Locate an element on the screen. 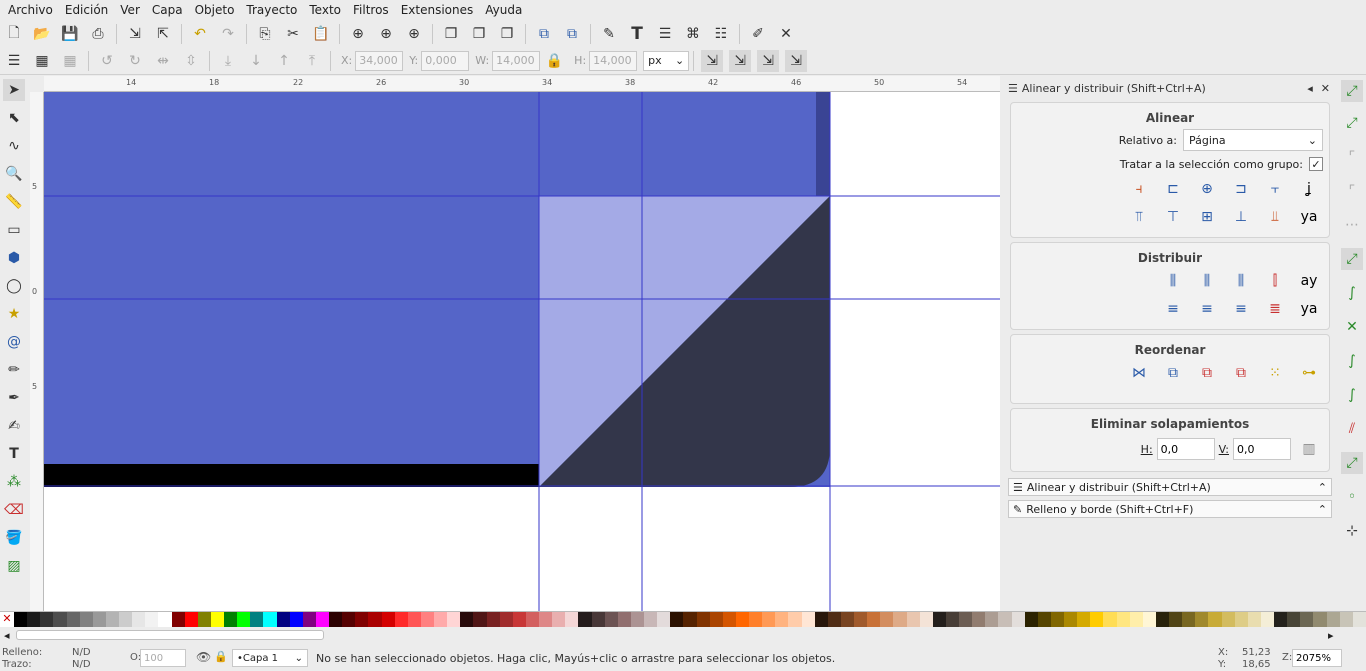 This screenshot has width=1366, height=671. eraser-tool-icon: ⌫ is located at coordinates (14, 510).